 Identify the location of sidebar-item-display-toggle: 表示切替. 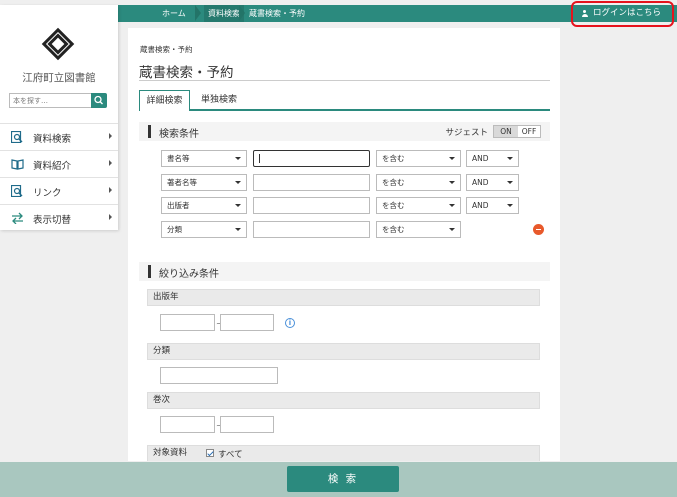
(59, 217).